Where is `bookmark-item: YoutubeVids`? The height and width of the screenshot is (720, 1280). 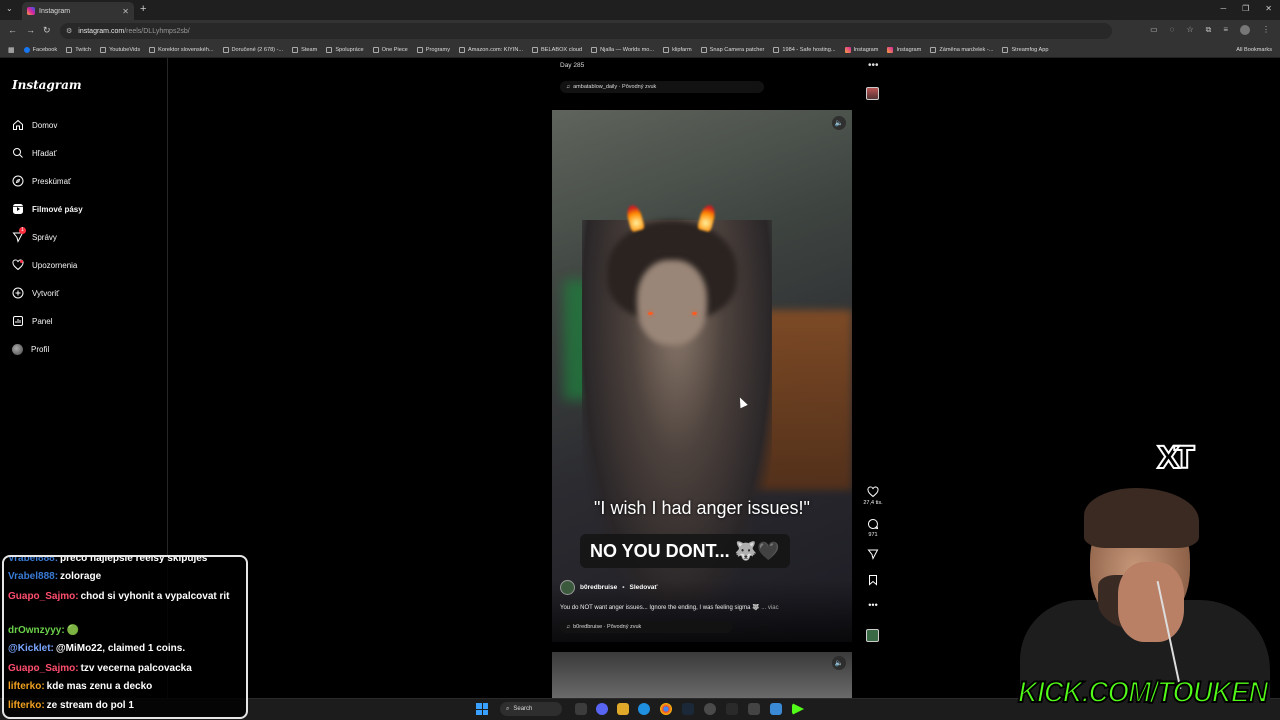
bookmark-item: YoutubeVids is located at coordinates (120, 49).